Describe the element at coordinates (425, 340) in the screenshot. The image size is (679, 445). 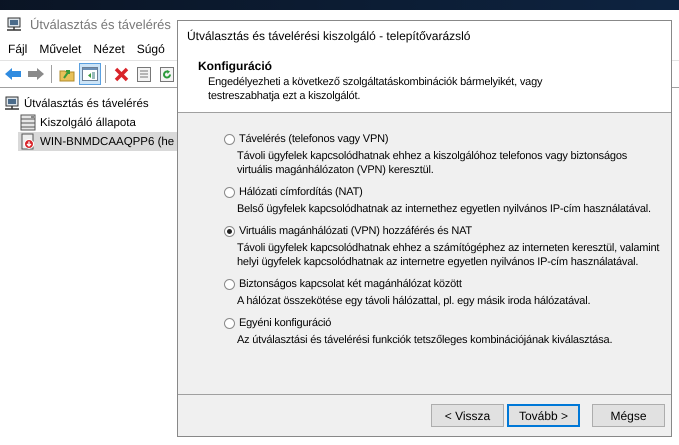
I see `option-description: Az útválasztási és távelérési funkciók tetszőleges kombinációjának kiválasztása.` at that location.